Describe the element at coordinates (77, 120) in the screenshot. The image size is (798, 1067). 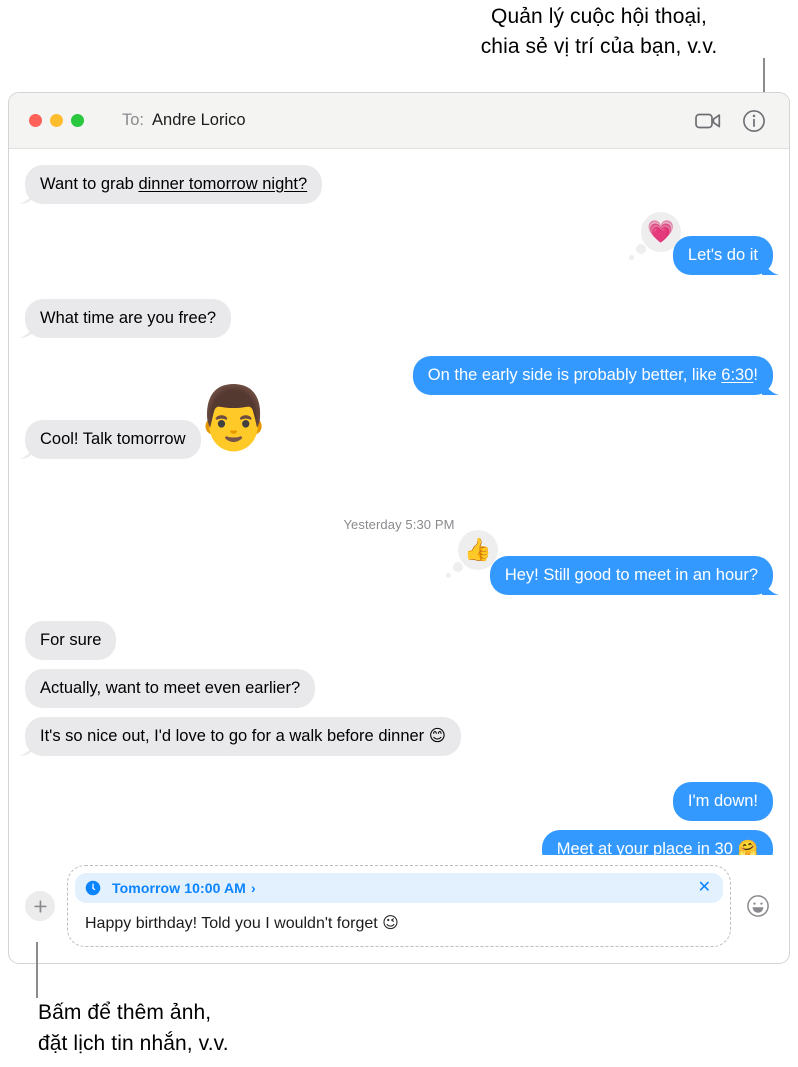
I see `maximize-window-button` at that location.